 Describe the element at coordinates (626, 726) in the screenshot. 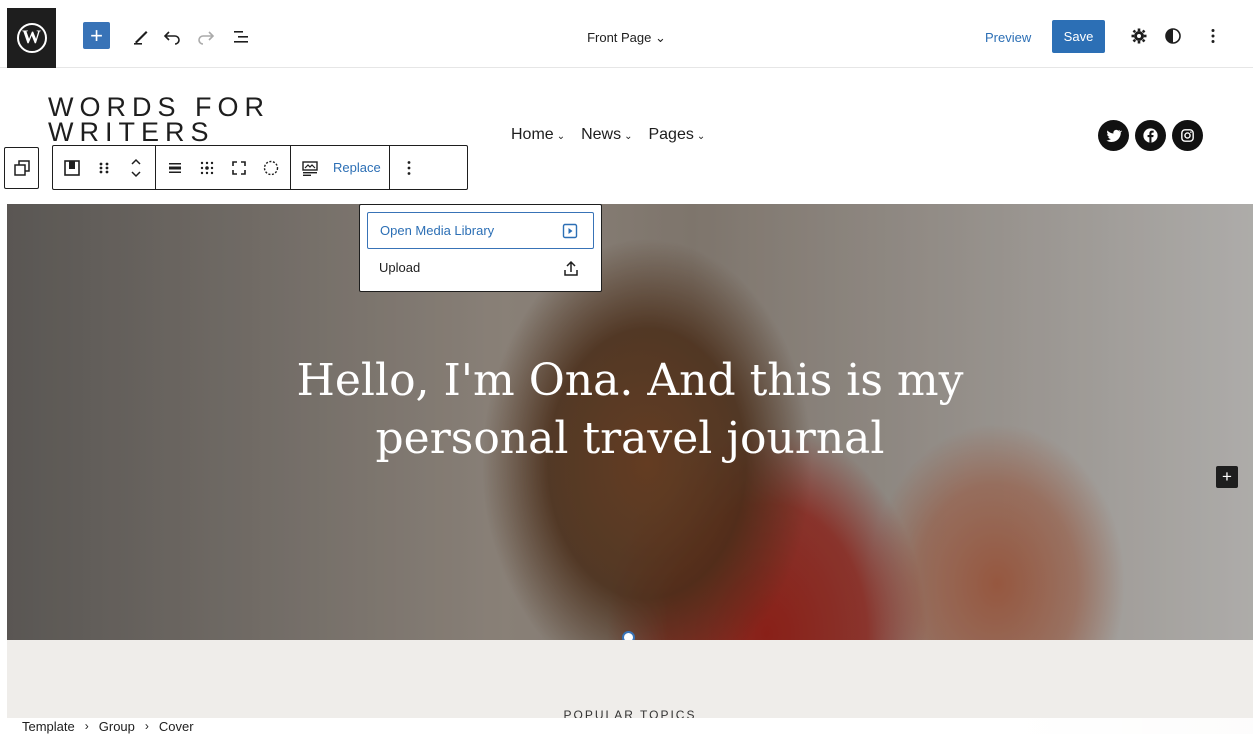

I see `block-breadcrumb: Template › Group › Cover` at that location.